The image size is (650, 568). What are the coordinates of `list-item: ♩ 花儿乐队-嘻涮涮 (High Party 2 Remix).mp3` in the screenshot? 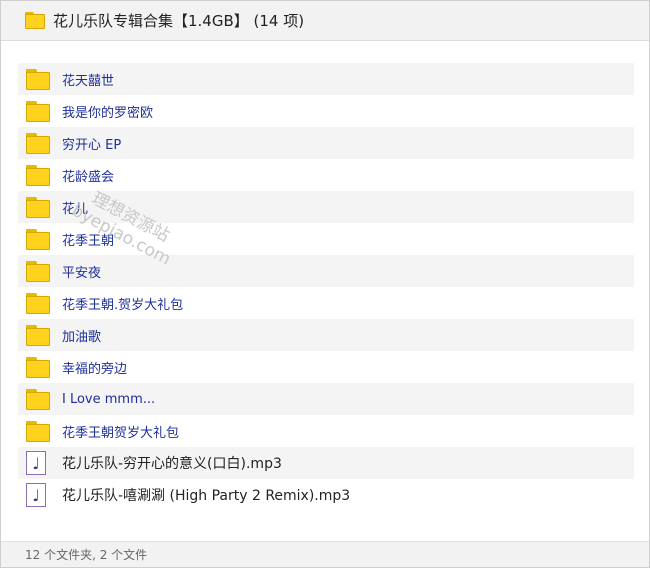 It's located at (326, 495).